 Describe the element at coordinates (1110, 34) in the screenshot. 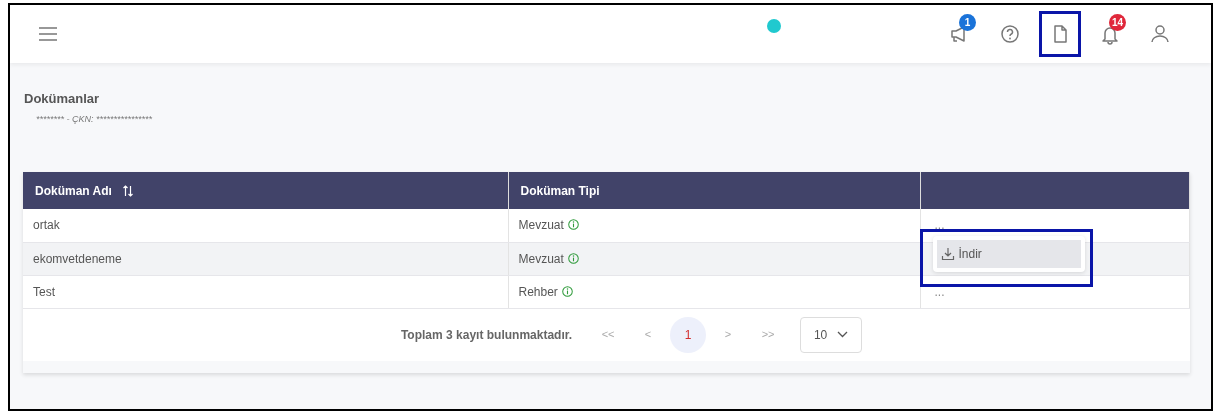

I see `bell-button: 14` at that location.